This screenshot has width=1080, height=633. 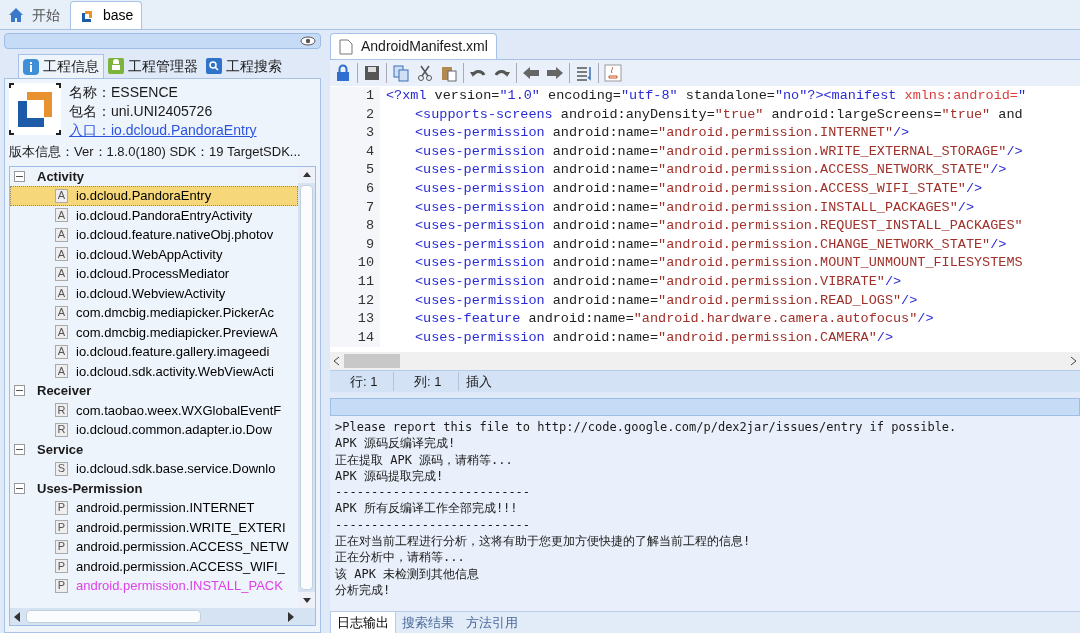 I want to click on insert-mode: 插入, so click(x=478, y=381).